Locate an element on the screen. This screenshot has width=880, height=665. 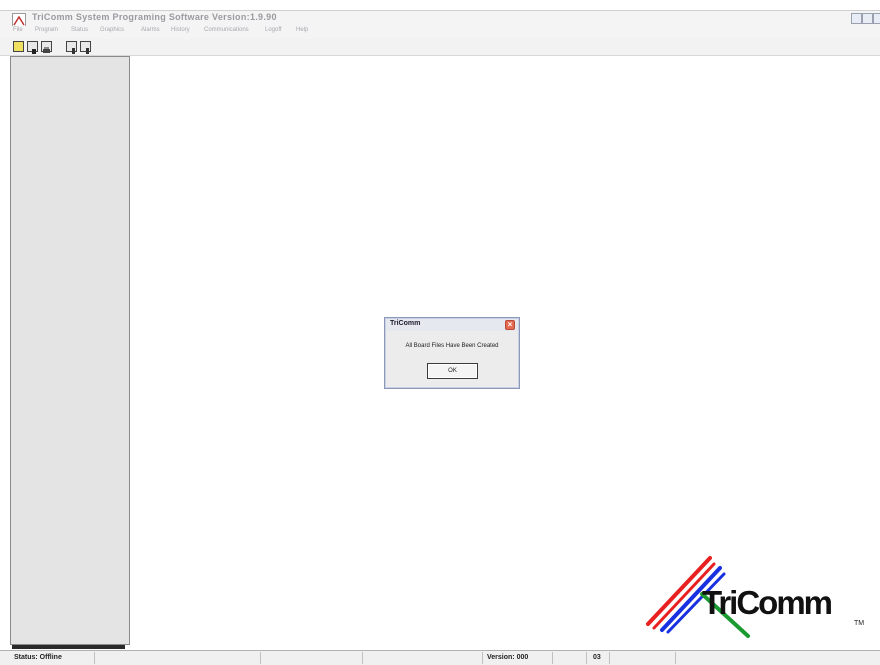
minimize-button is located at coordinates (856, 18).